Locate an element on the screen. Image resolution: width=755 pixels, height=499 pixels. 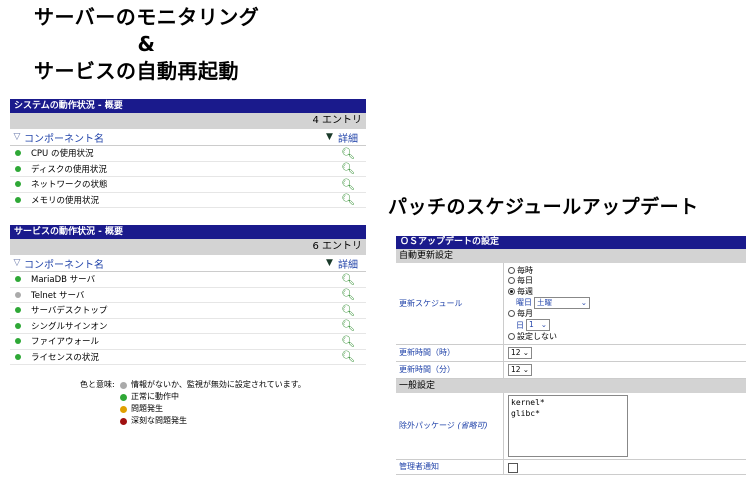
exclude-line: glibc* is located at coordinates (525, 413).